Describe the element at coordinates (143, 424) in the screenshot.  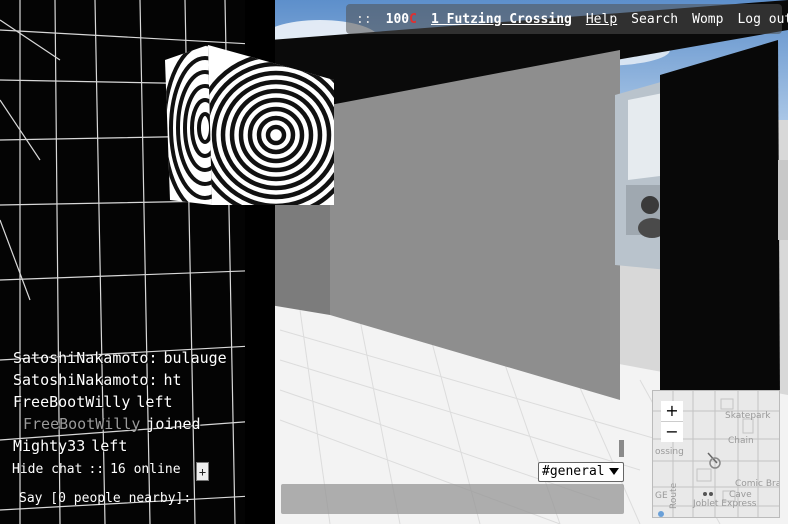
I see `chat-event: FreeBootWilly joined` at that location.